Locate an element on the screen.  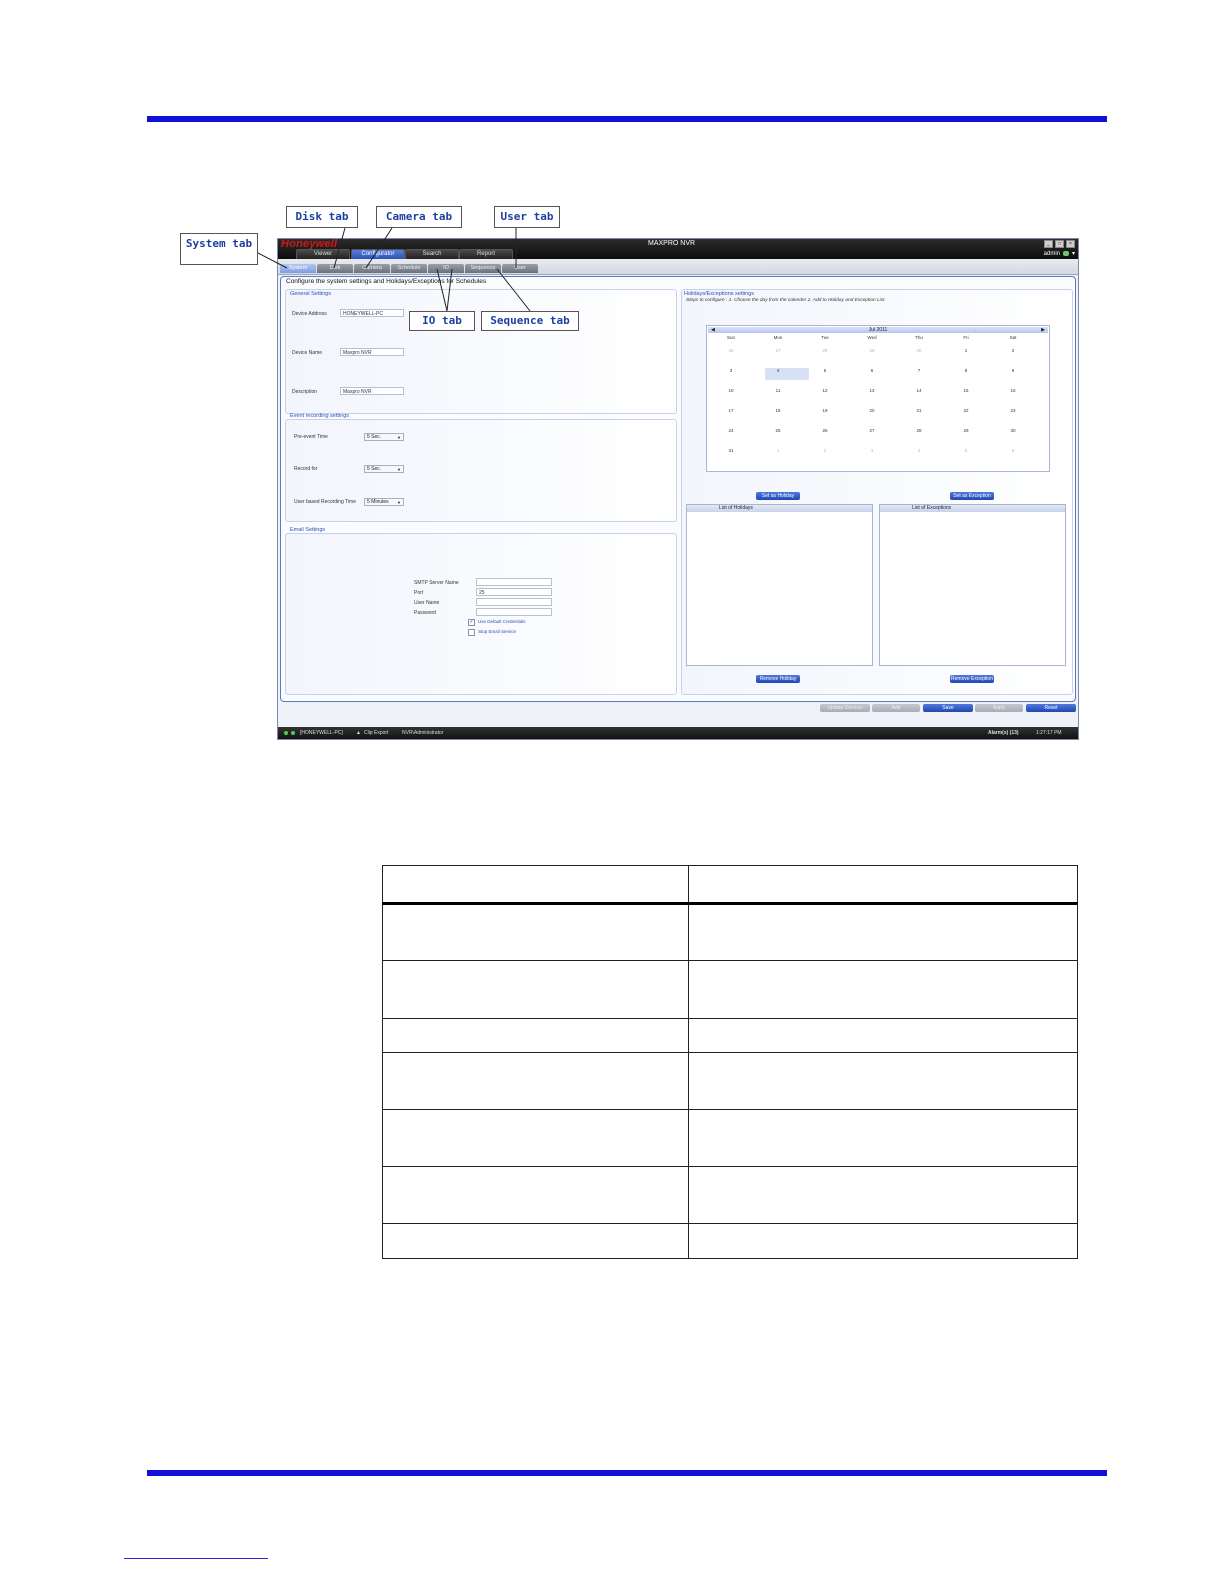
update-devices-button: Update Devices is located at coordinates (845, 708).